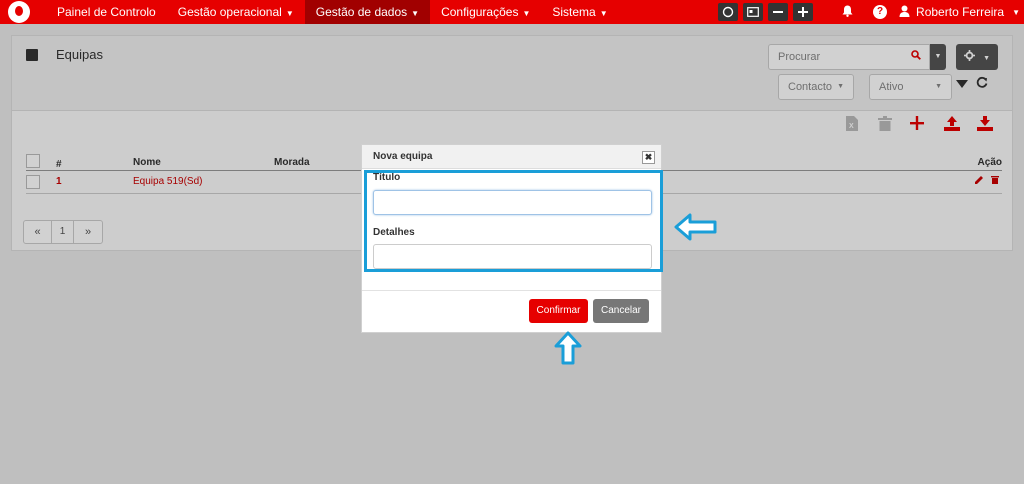 Image resolution: width=1024 pixels, height=484 pixels. I want to click on nav-sistema: Sistema ▼, so click(579, 12).